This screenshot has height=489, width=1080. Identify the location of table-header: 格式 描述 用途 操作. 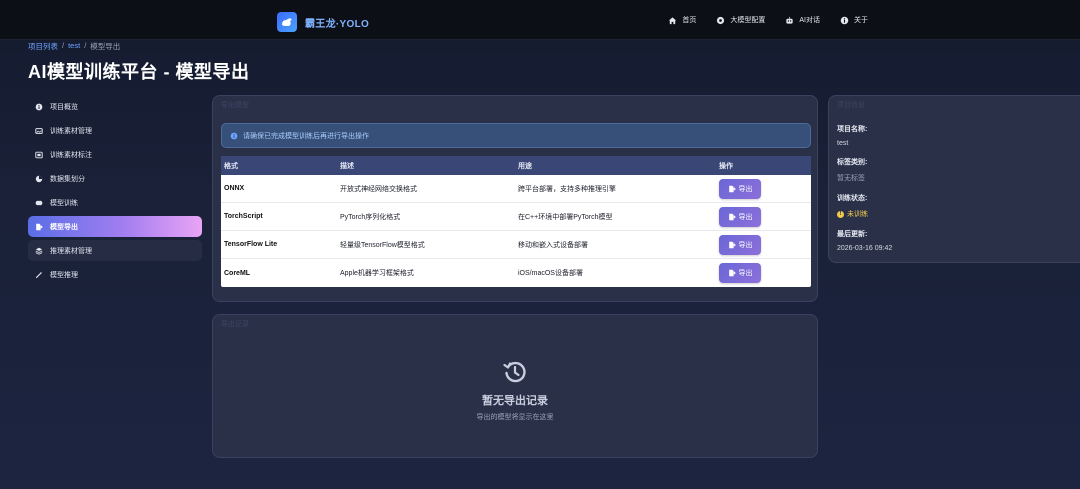
(516, 165).